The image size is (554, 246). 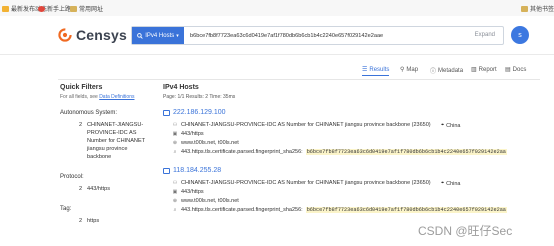 What do you see at coordinates (66, 209) in the screenshot?
I see `filter-heading-tag: Tag:` at bounding box center [66, 209].